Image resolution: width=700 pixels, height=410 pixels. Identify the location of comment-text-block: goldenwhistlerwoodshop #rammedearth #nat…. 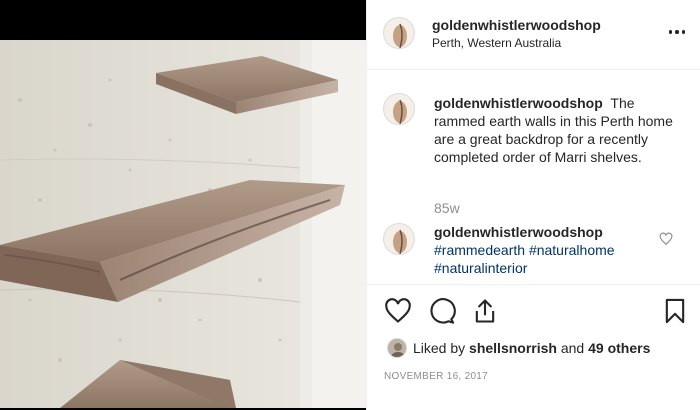
(554, 250).